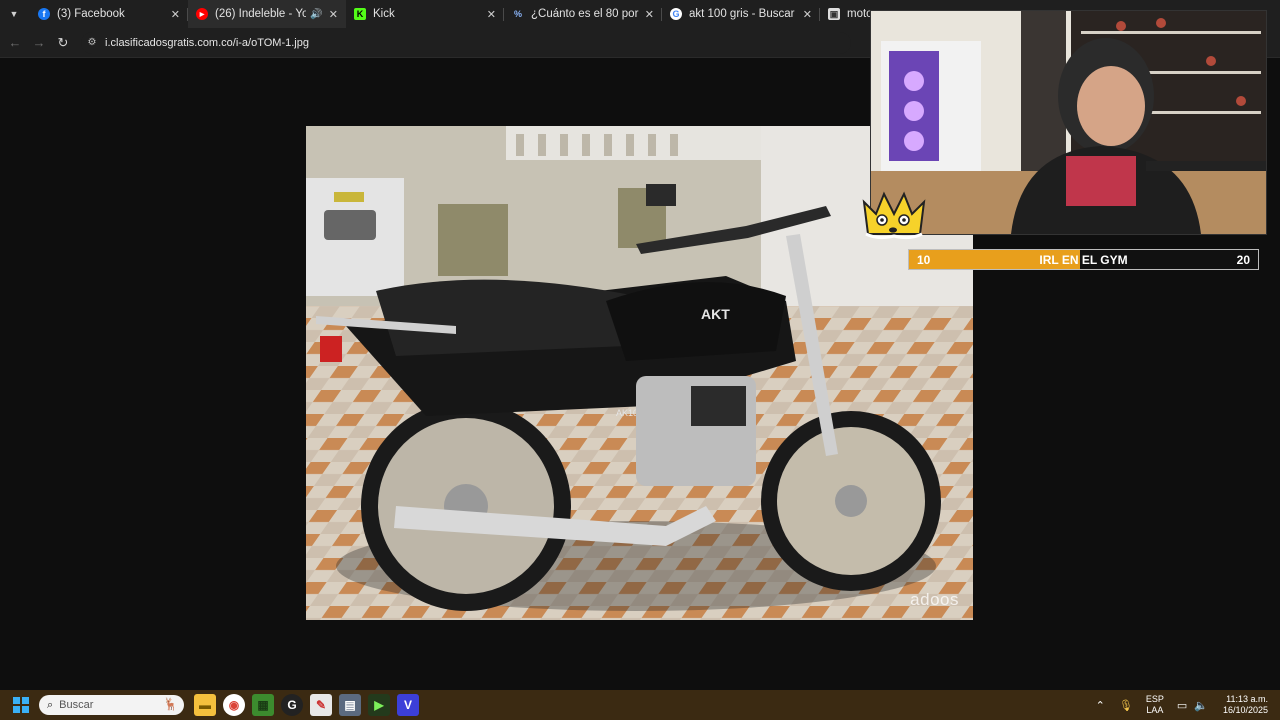 The height and width of the screenshot is (720, 1280). What do you see at coordinates (1245, 710) in the screenshot?
I see `clock-date: 16/10/2025` at bounding box center [1245, 710].